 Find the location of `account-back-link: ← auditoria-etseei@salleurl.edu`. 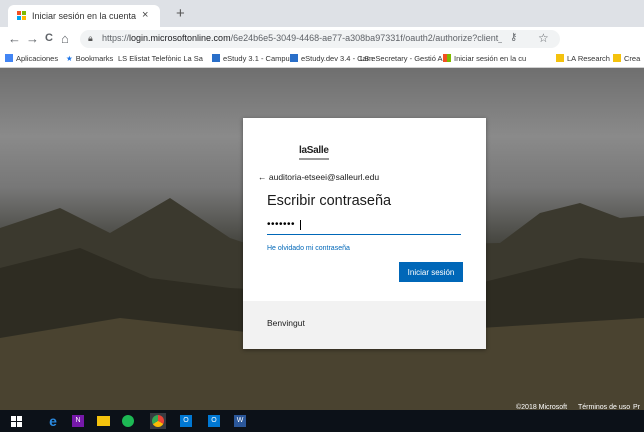

account-back-link: ← auditoria-etseei@salleurl.edu is located at coordinates (318, 177).